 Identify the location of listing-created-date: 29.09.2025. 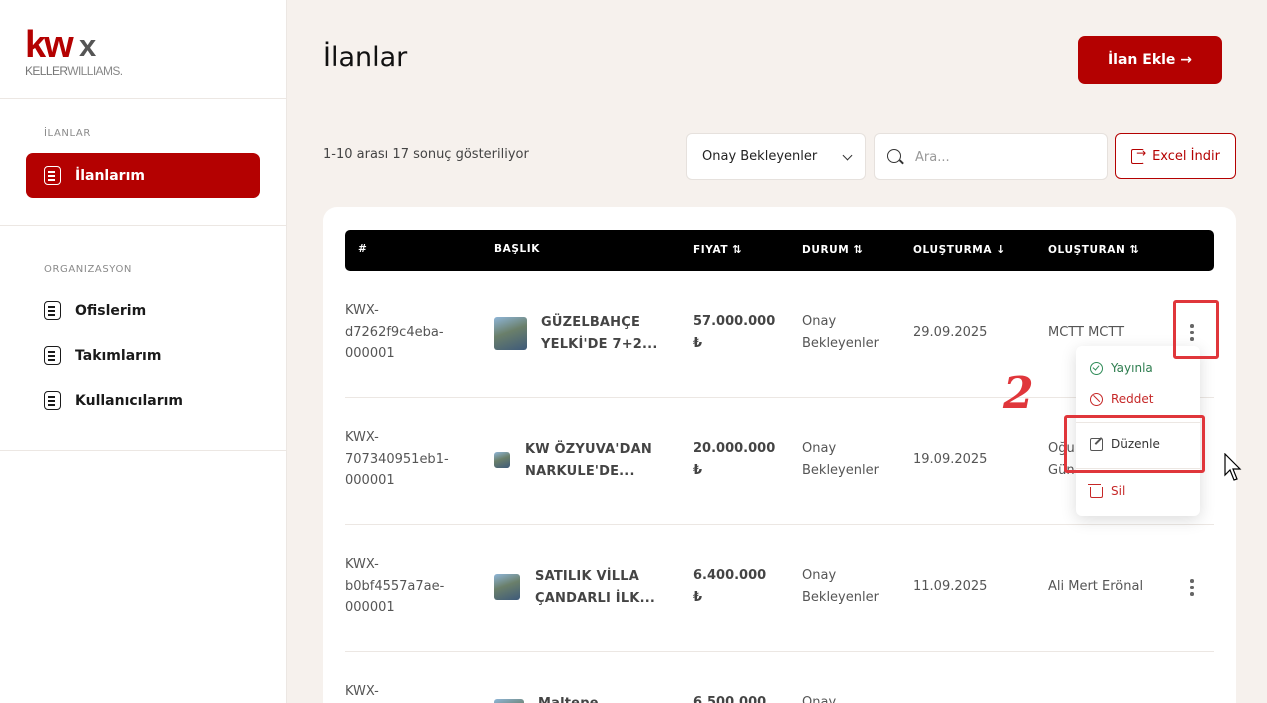
(950, 332).